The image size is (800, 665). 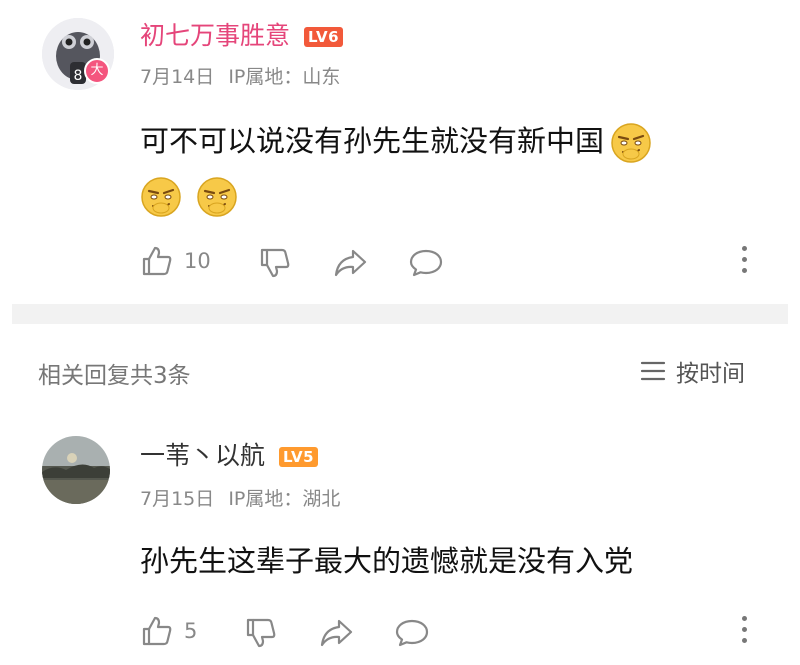 I want to click on reply-username-text: 一苇丶以航, so click(x=203, y=455).